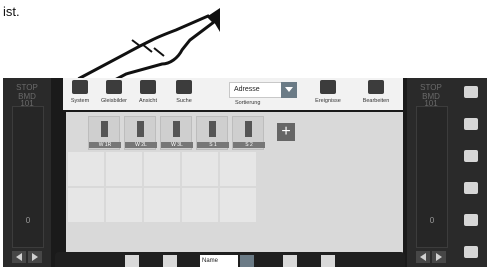  Describe the element at coordinates (177, 145) in the screenshot. I see `article-label: W 3L` at that location.